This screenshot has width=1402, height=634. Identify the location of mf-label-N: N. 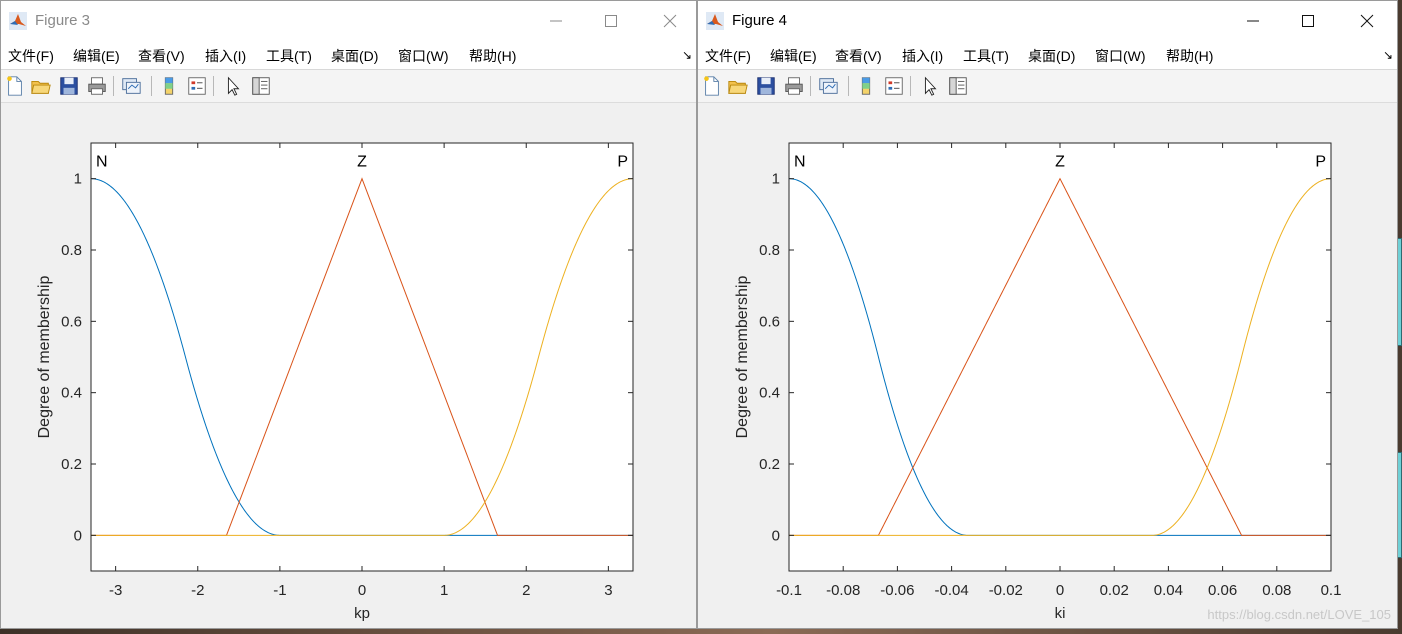
(102, 162).